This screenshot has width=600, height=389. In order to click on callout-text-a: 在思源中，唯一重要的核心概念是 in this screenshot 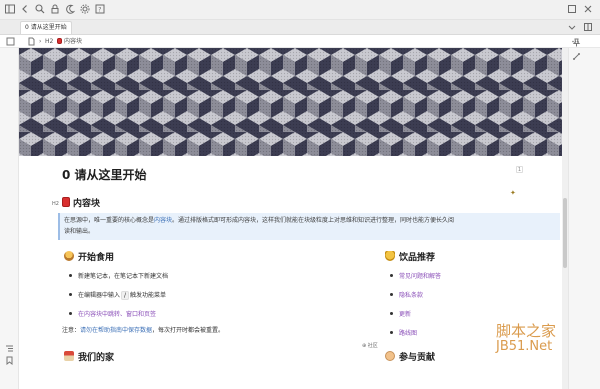, I will do `click(109, 220)`.